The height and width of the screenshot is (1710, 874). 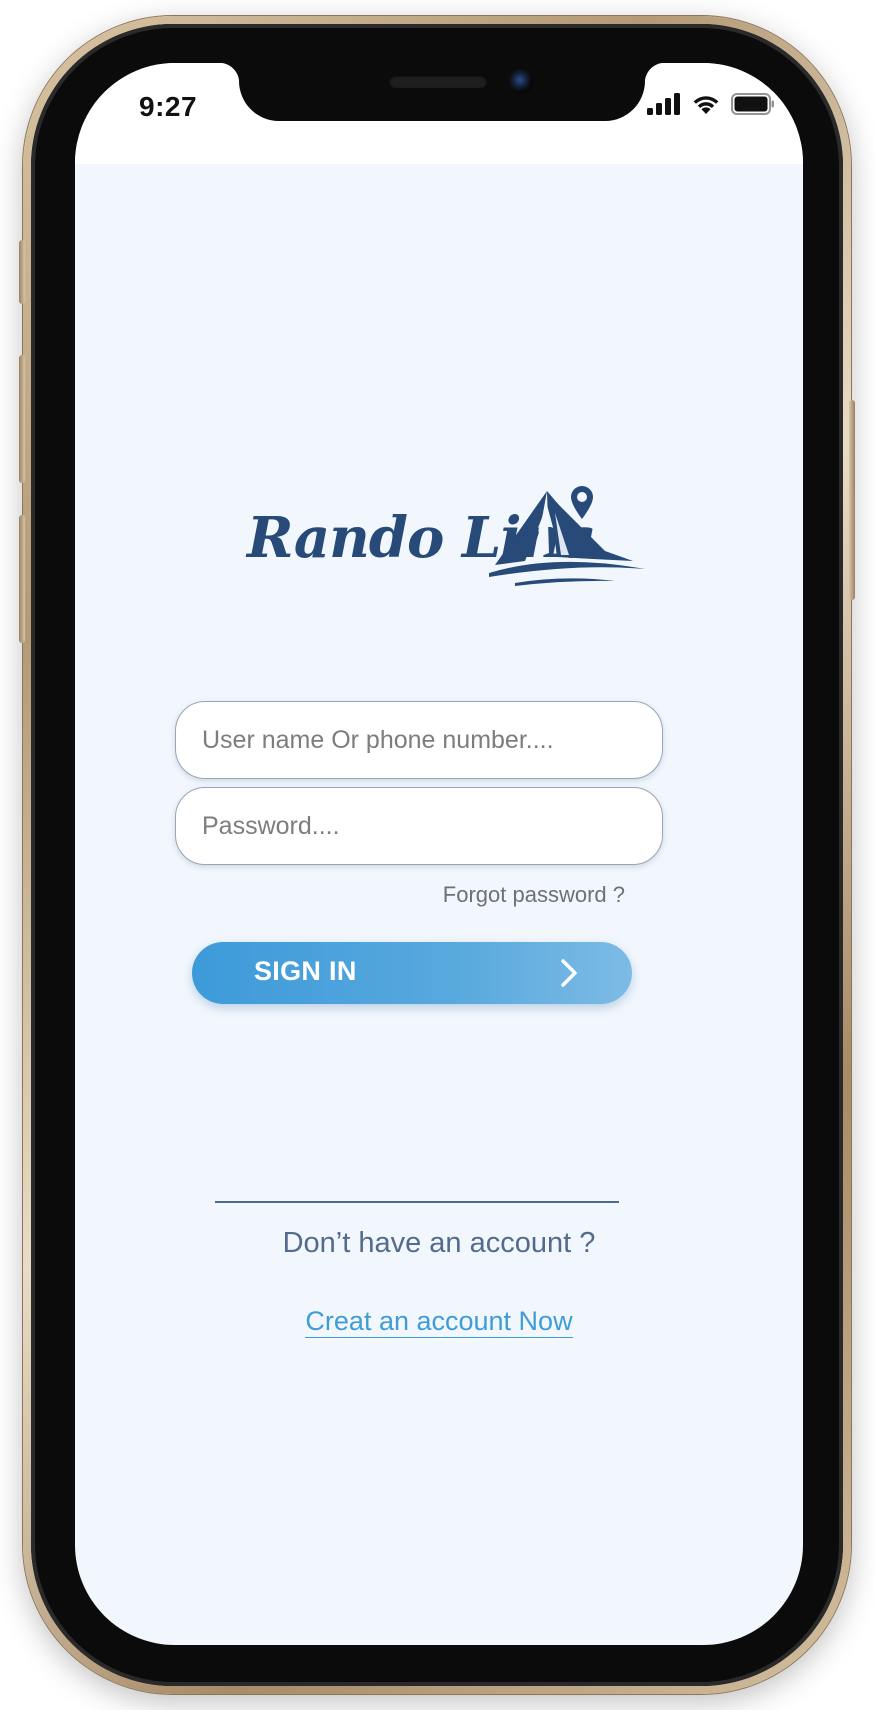 I want to click on sign-in-label: SIGN IN, so click(x=305, y=971).